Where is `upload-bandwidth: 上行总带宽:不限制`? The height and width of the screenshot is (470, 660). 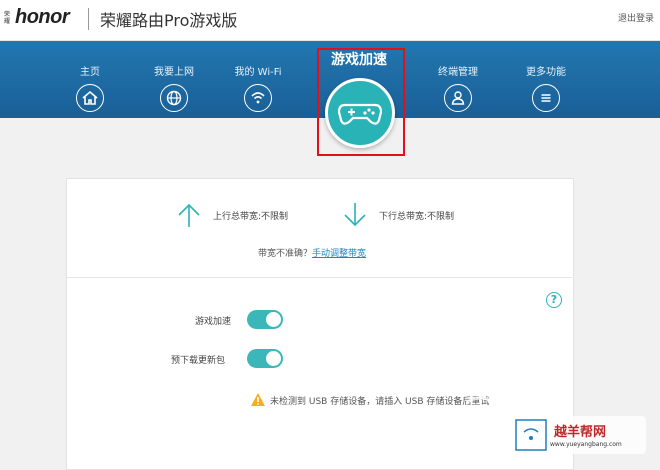
upload-bandwidth: 上行总带宽:不限制 is located at coordinates (251, 217).